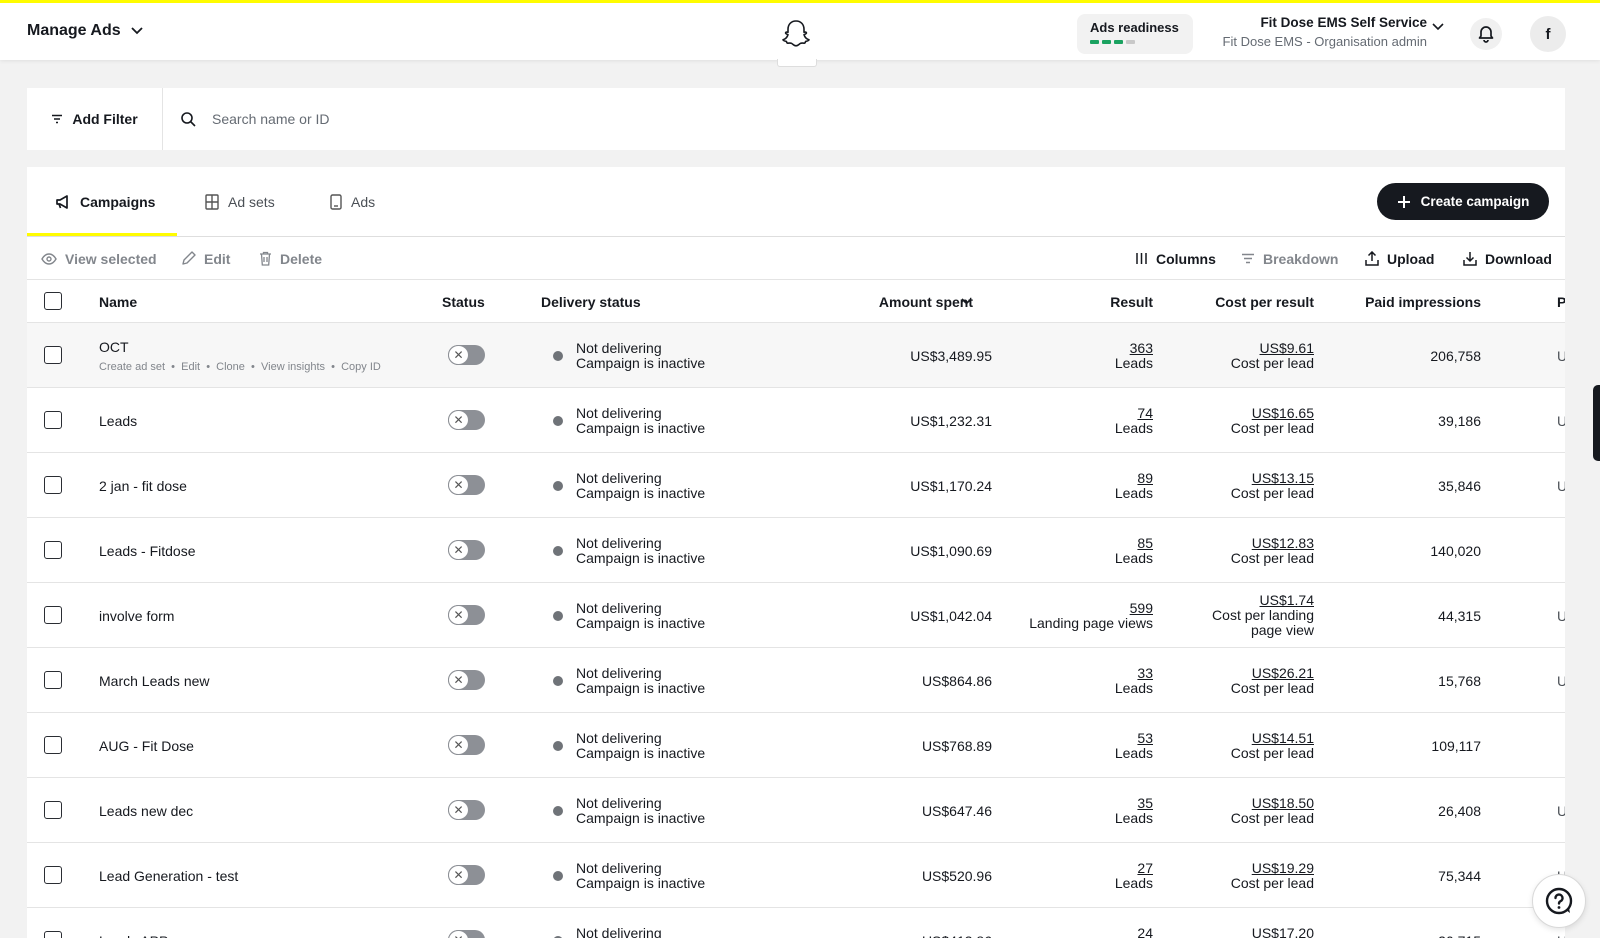 The width and height of the screenshot is (1600, 938). I want to click on result-value: 74, so click(1145, 413).